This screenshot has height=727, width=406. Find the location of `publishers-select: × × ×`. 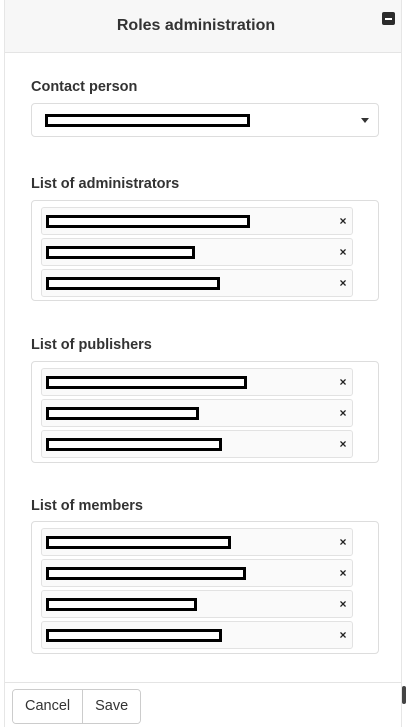

publishers-select: × × × is located at coordinates (205, 412).